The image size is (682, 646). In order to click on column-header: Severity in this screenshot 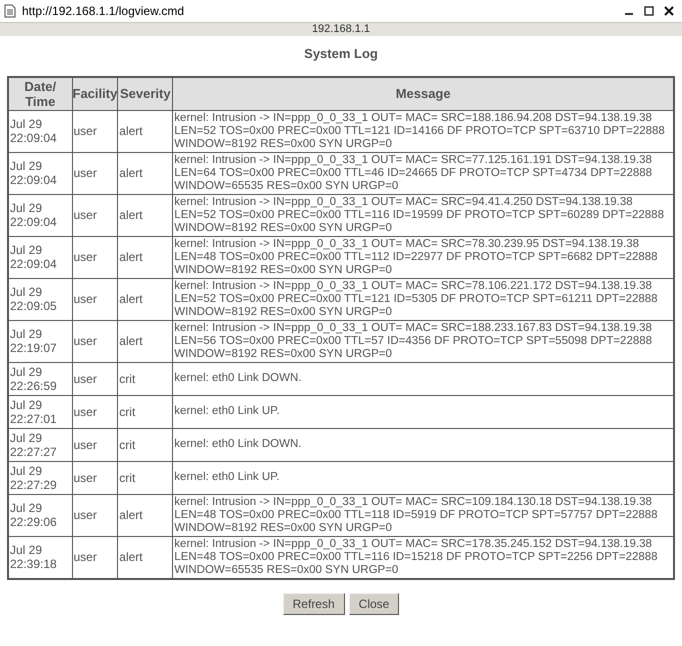, I will do `click(145, 93)`.